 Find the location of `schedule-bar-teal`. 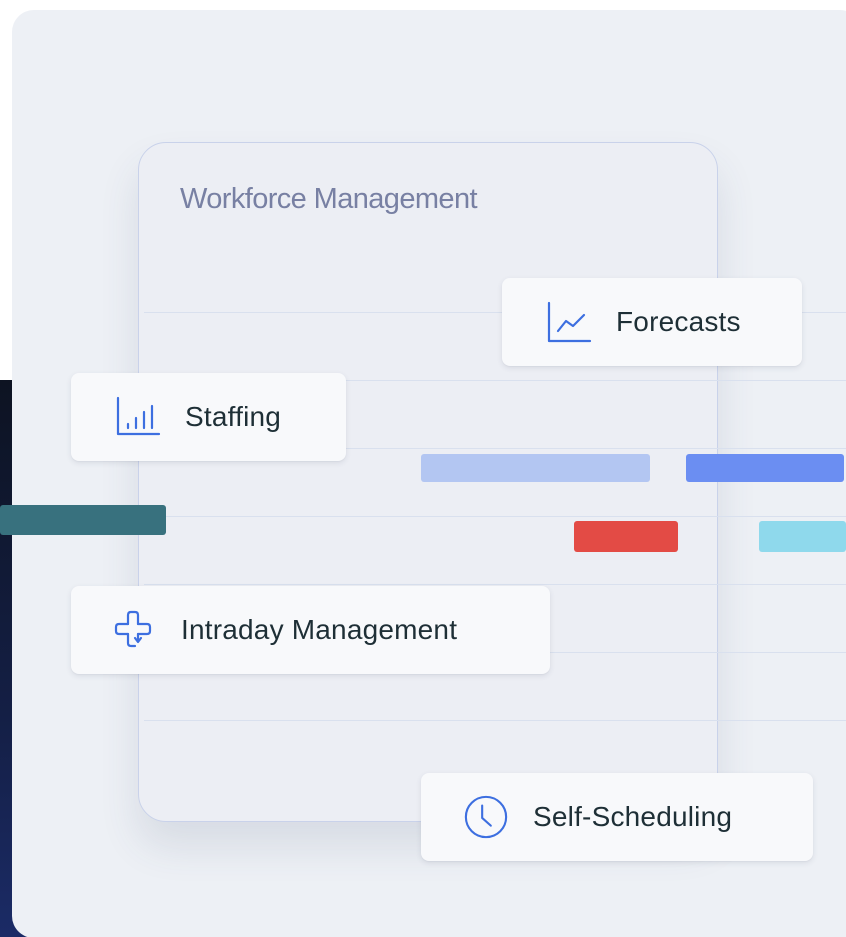

schedule-bar-teal is located at coordinates (83, 520).